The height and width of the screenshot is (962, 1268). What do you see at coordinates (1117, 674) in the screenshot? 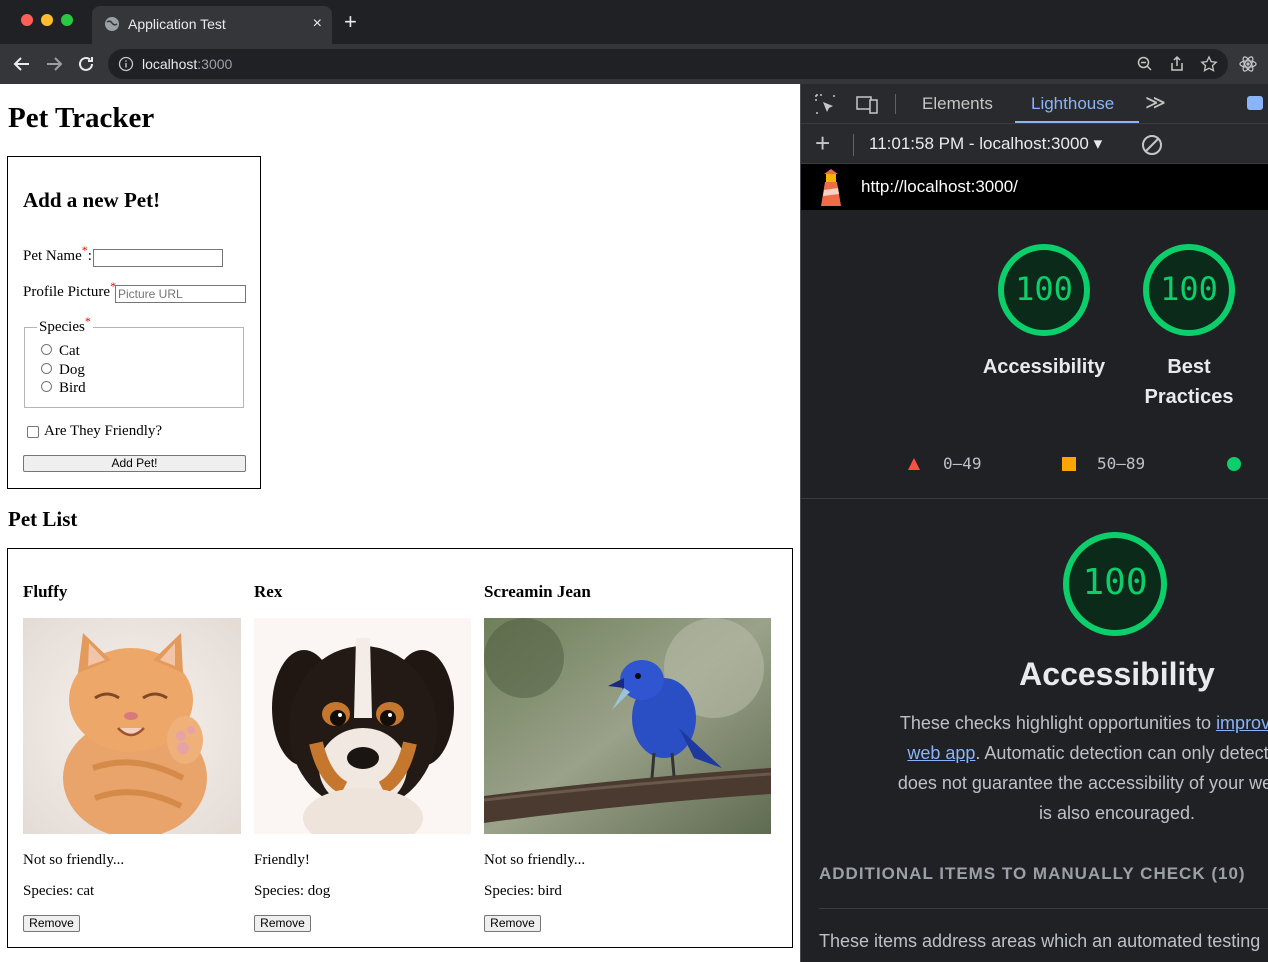
I see `section-title: Accessibility` at bounding box center [1117, 674].